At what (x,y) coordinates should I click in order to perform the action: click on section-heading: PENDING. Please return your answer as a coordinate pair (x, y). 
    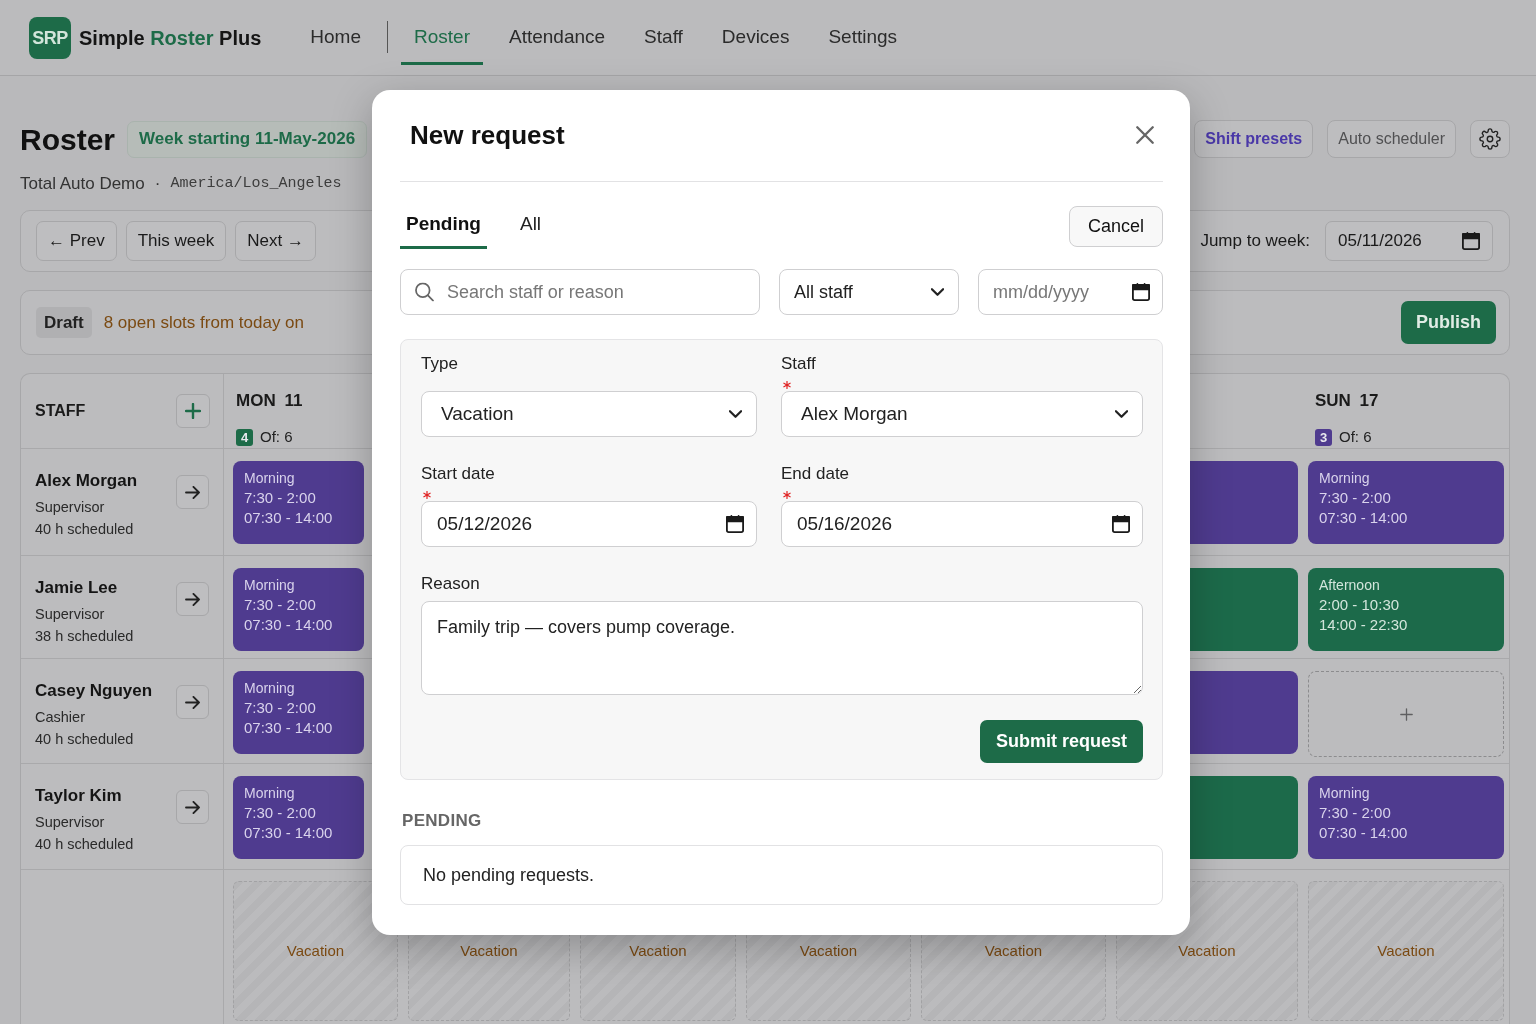
    Looking at the image, I should click on (442, 821).